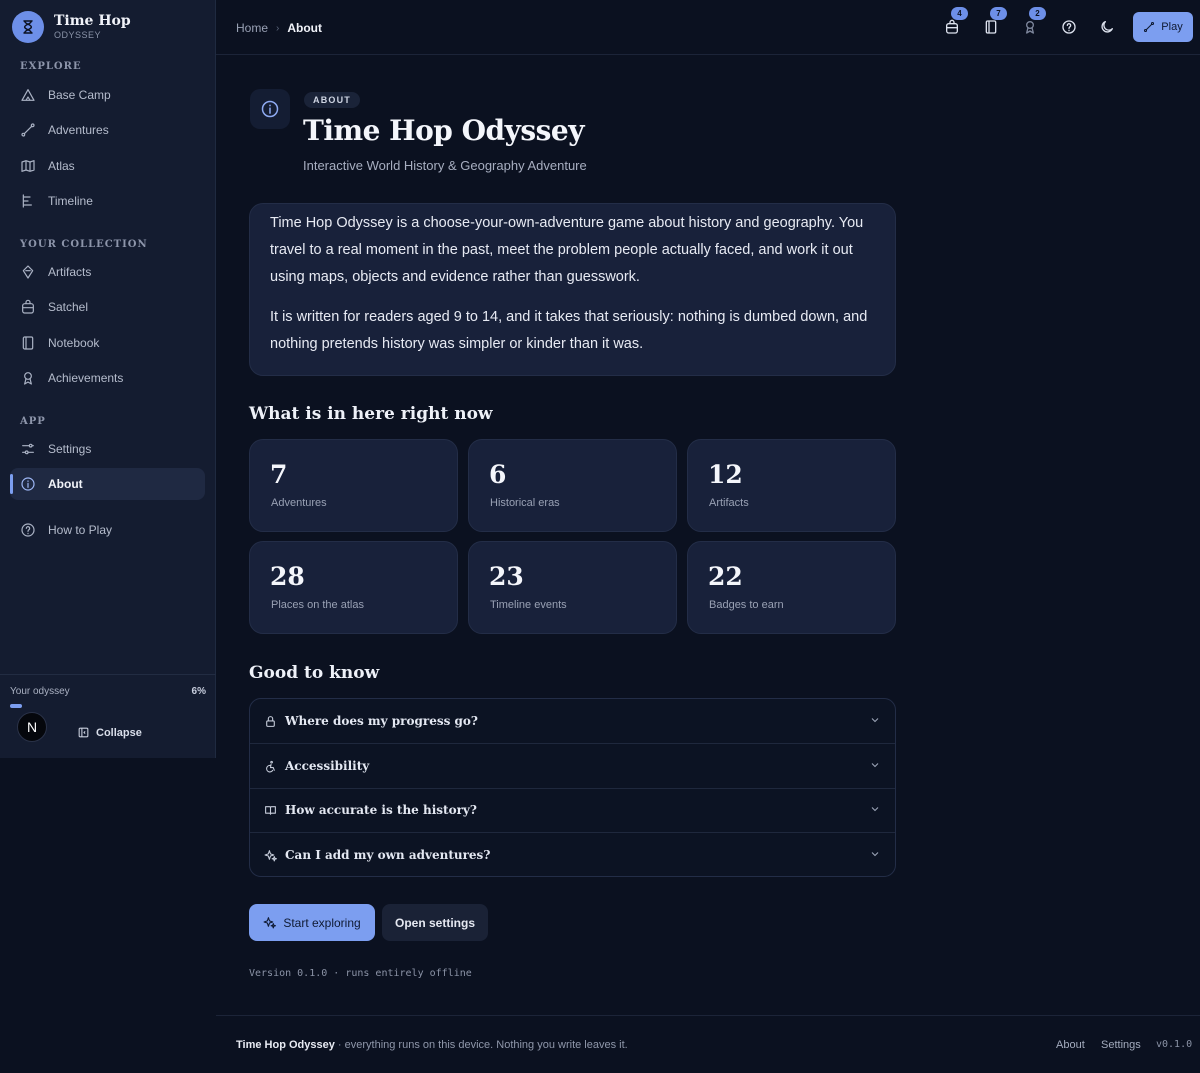 The width and height of the screenshot is (1200, 1073). I want to click on gem-icon, so click(28, 272).